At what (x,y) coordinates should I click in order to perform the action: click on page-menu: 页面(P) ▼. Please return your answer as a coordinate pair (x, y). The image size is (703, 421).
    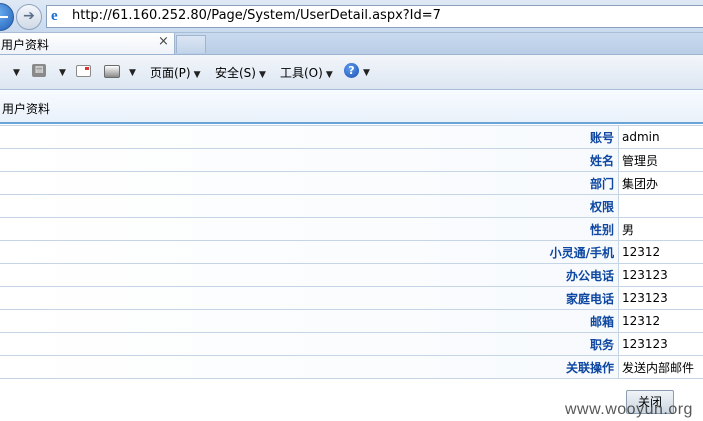
    Looking at the image, I should click on (175, 72).